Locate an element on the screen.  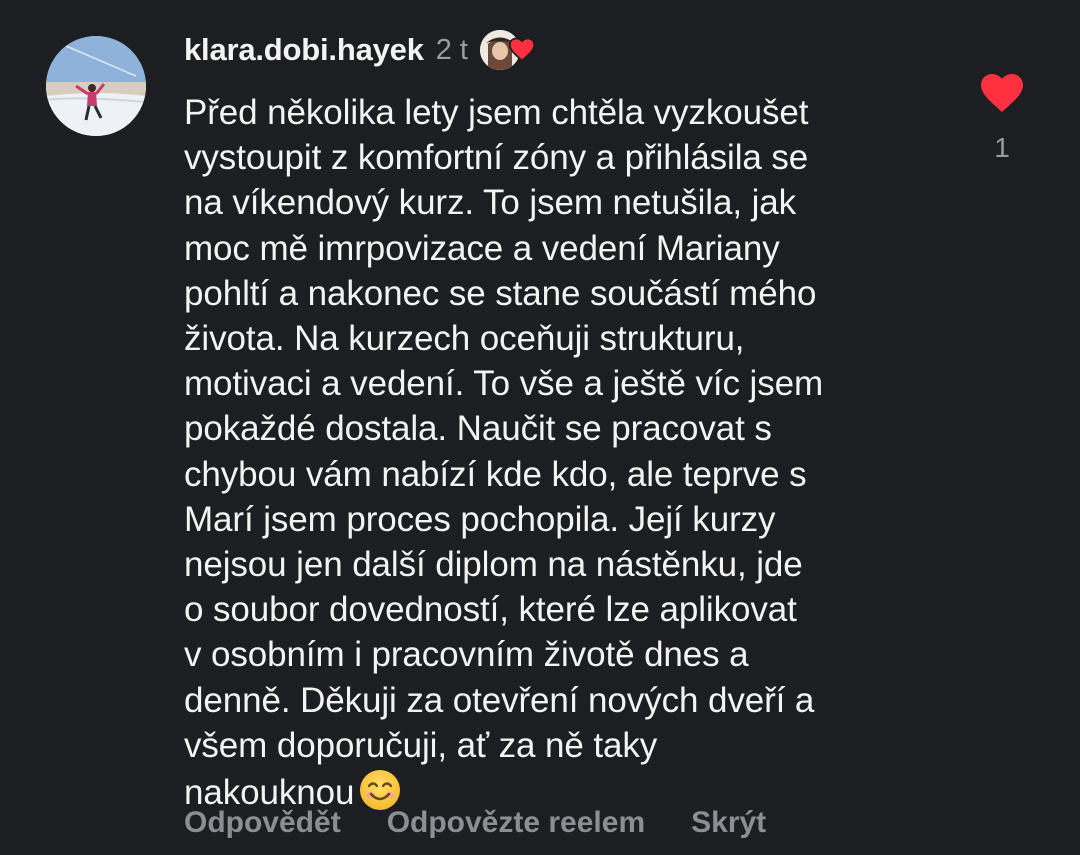
reply-button: Odpovědět is located at coordinates (262, 823).